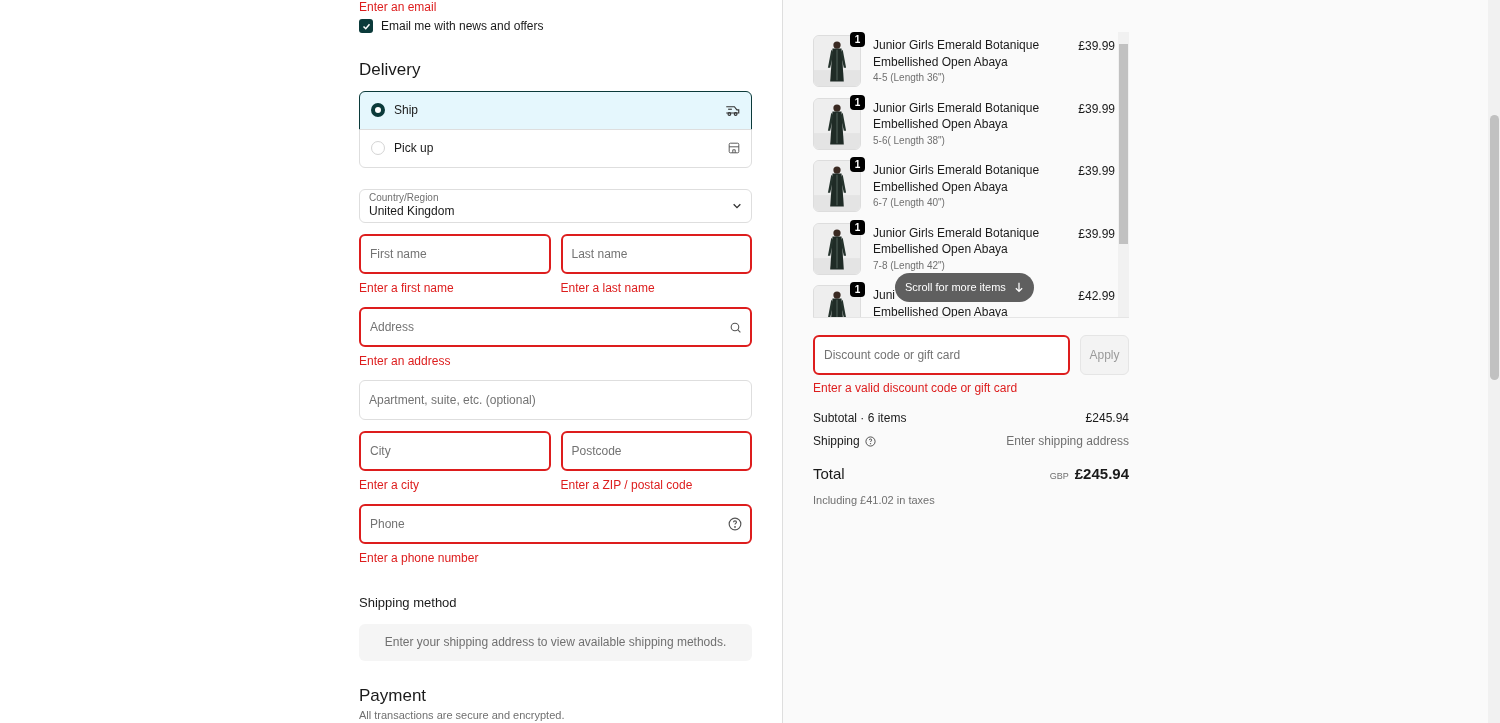 This screenshot has width=1500, height=723. What do you see at coordinates (656, 451) in the screenshot?
I see `input-field: Postcode` at bounding box center [656, 451].